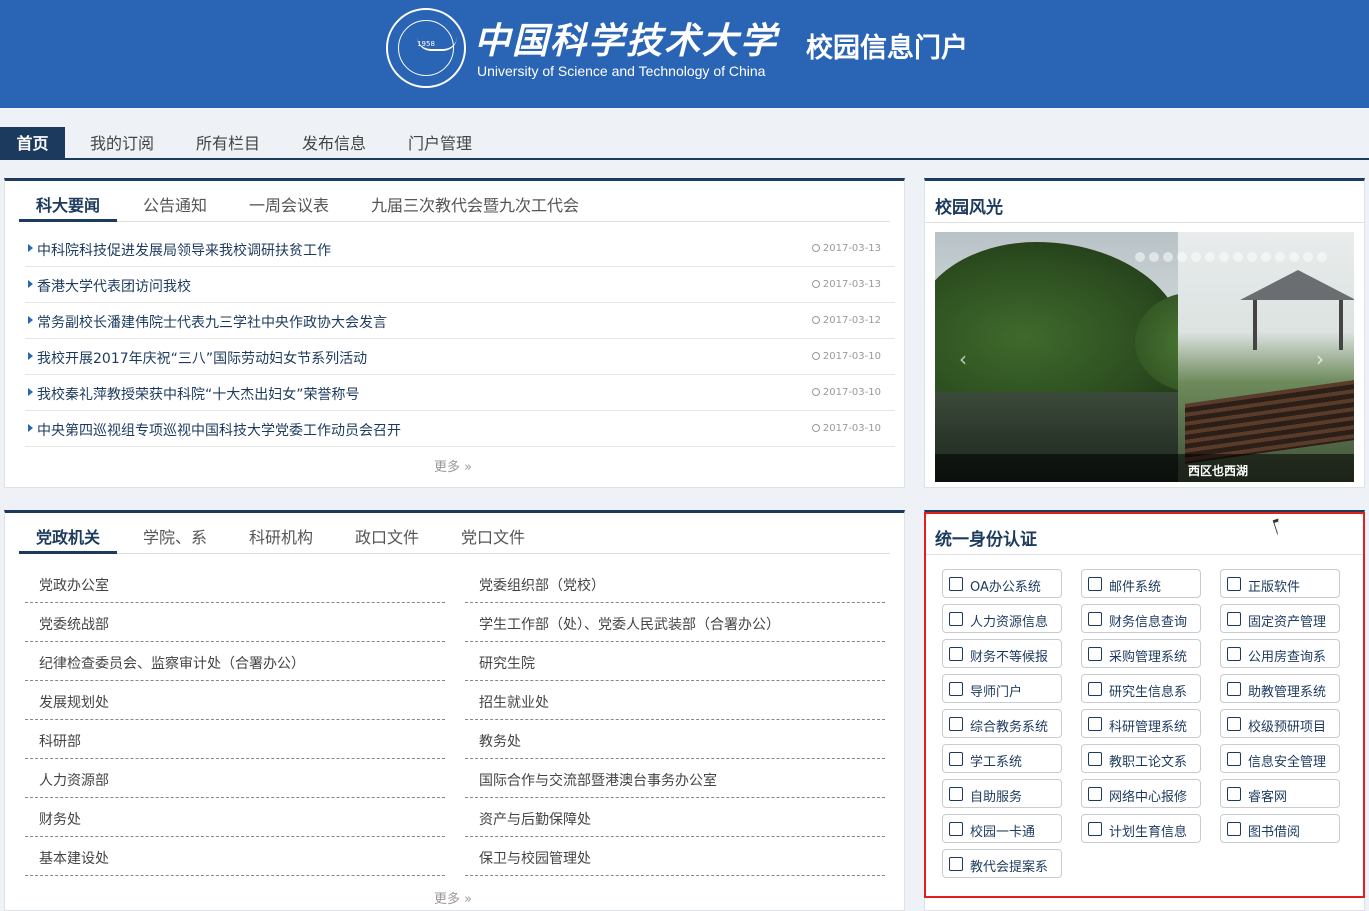 This screenshot has height=911, width=1369. I want to click on dept-link: 党政办公室, so click(235, 583).